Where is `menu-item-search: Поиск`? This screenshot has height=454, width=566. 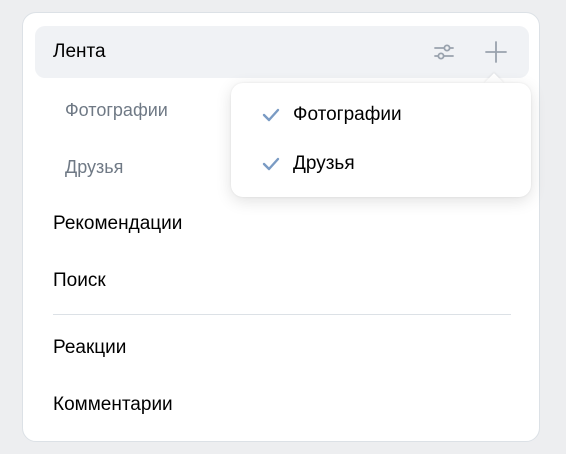 menu-item-search: Поиск is located at coordinates (282, 281).